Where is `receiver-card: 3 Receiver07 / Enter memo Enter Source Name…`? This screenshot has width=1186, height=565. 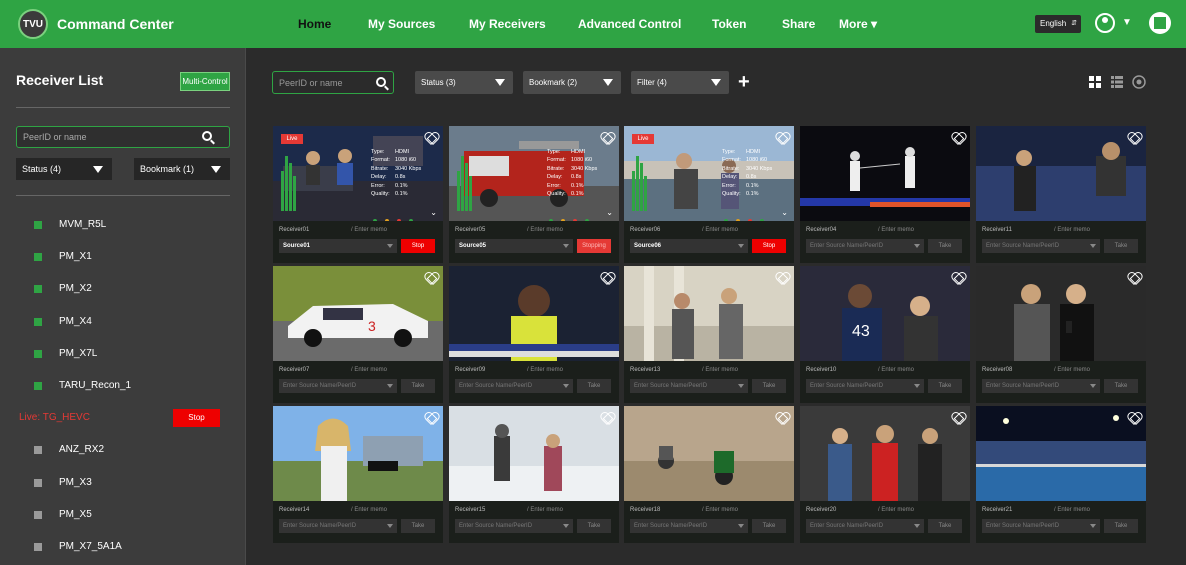
receiver-card: 3 Receiver07 / Enter memo Enter Source Name… is located at coordinates (358, 334).